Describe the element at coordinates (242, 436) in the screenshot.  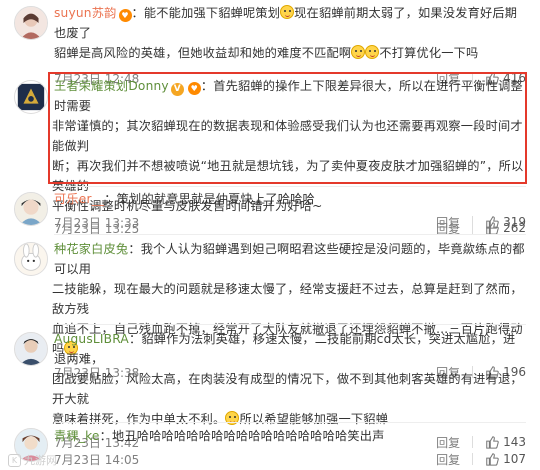
I see `comment-text: ：地丑哈哈哈哈哈哈哈哈哈哈哈哈哈哈哈哈哈笑出声` at that location.